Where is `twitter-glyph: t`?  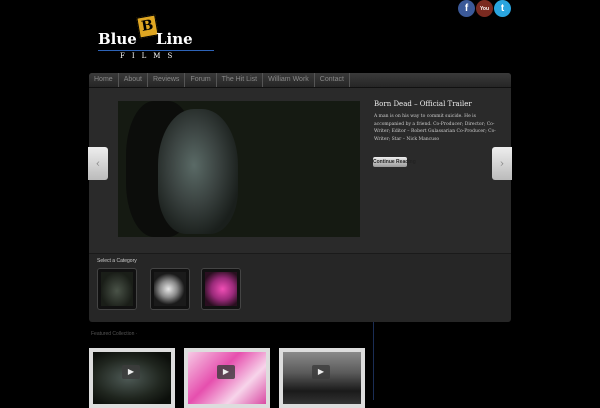
twitter-glyph: t is located at coordinates (502, 8).